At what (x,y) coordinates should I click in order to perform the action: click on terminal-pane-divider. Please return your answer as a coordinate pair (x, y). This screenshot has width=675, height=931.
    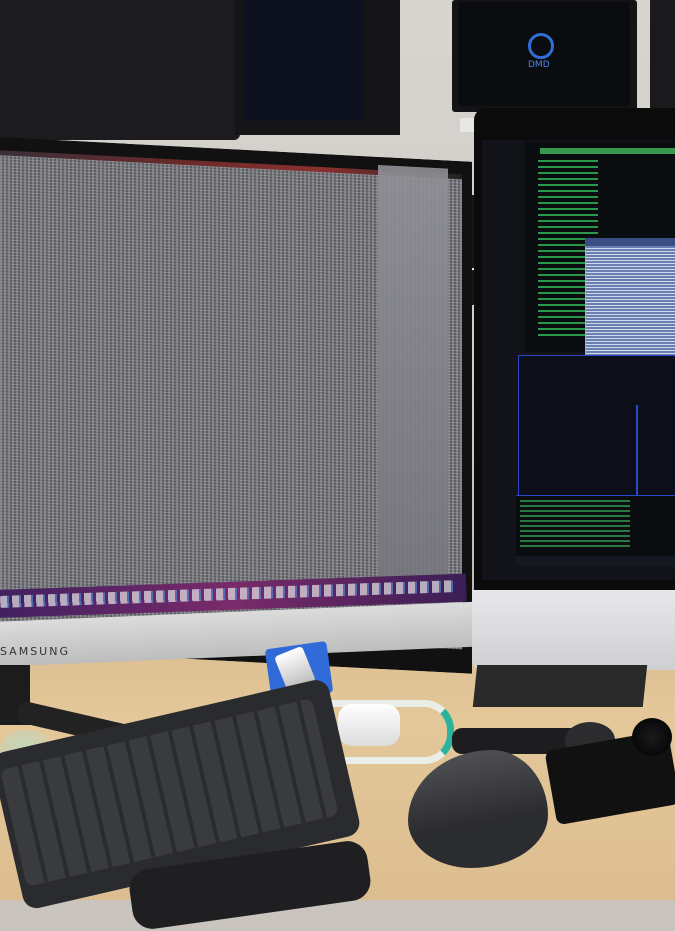
    Looking at the image, I should click on (637, 452).